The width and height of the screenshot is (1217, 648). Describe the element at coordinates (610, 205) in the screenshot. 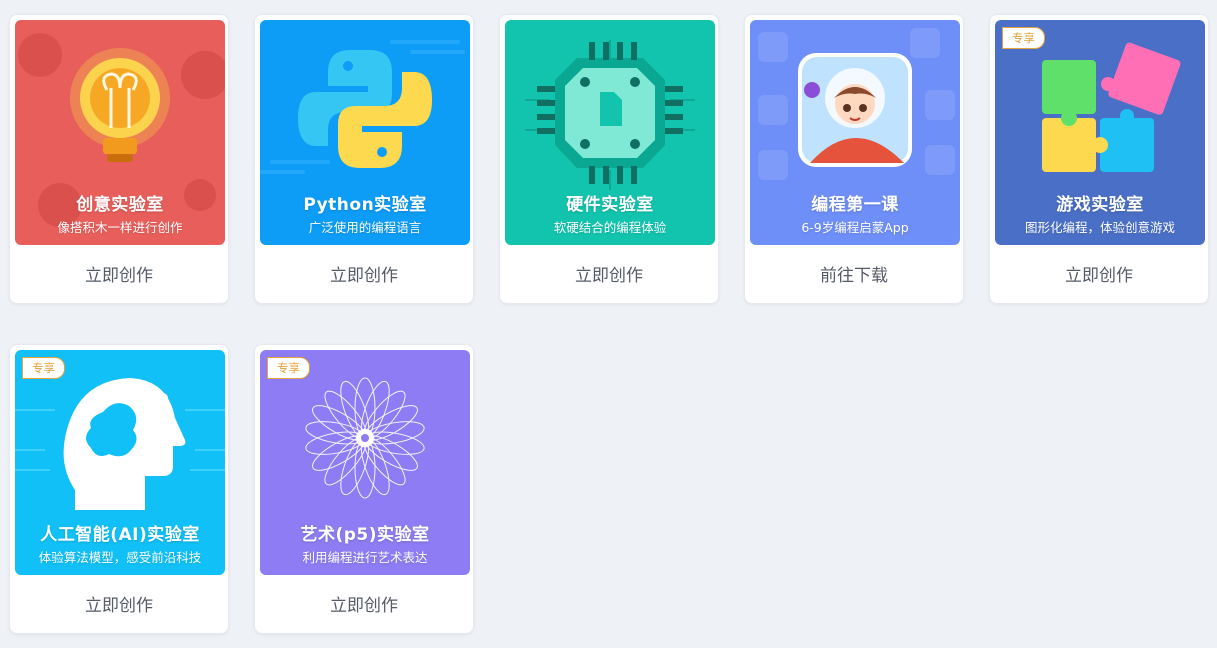

I see `card-title: 硬件实验室` at that location.